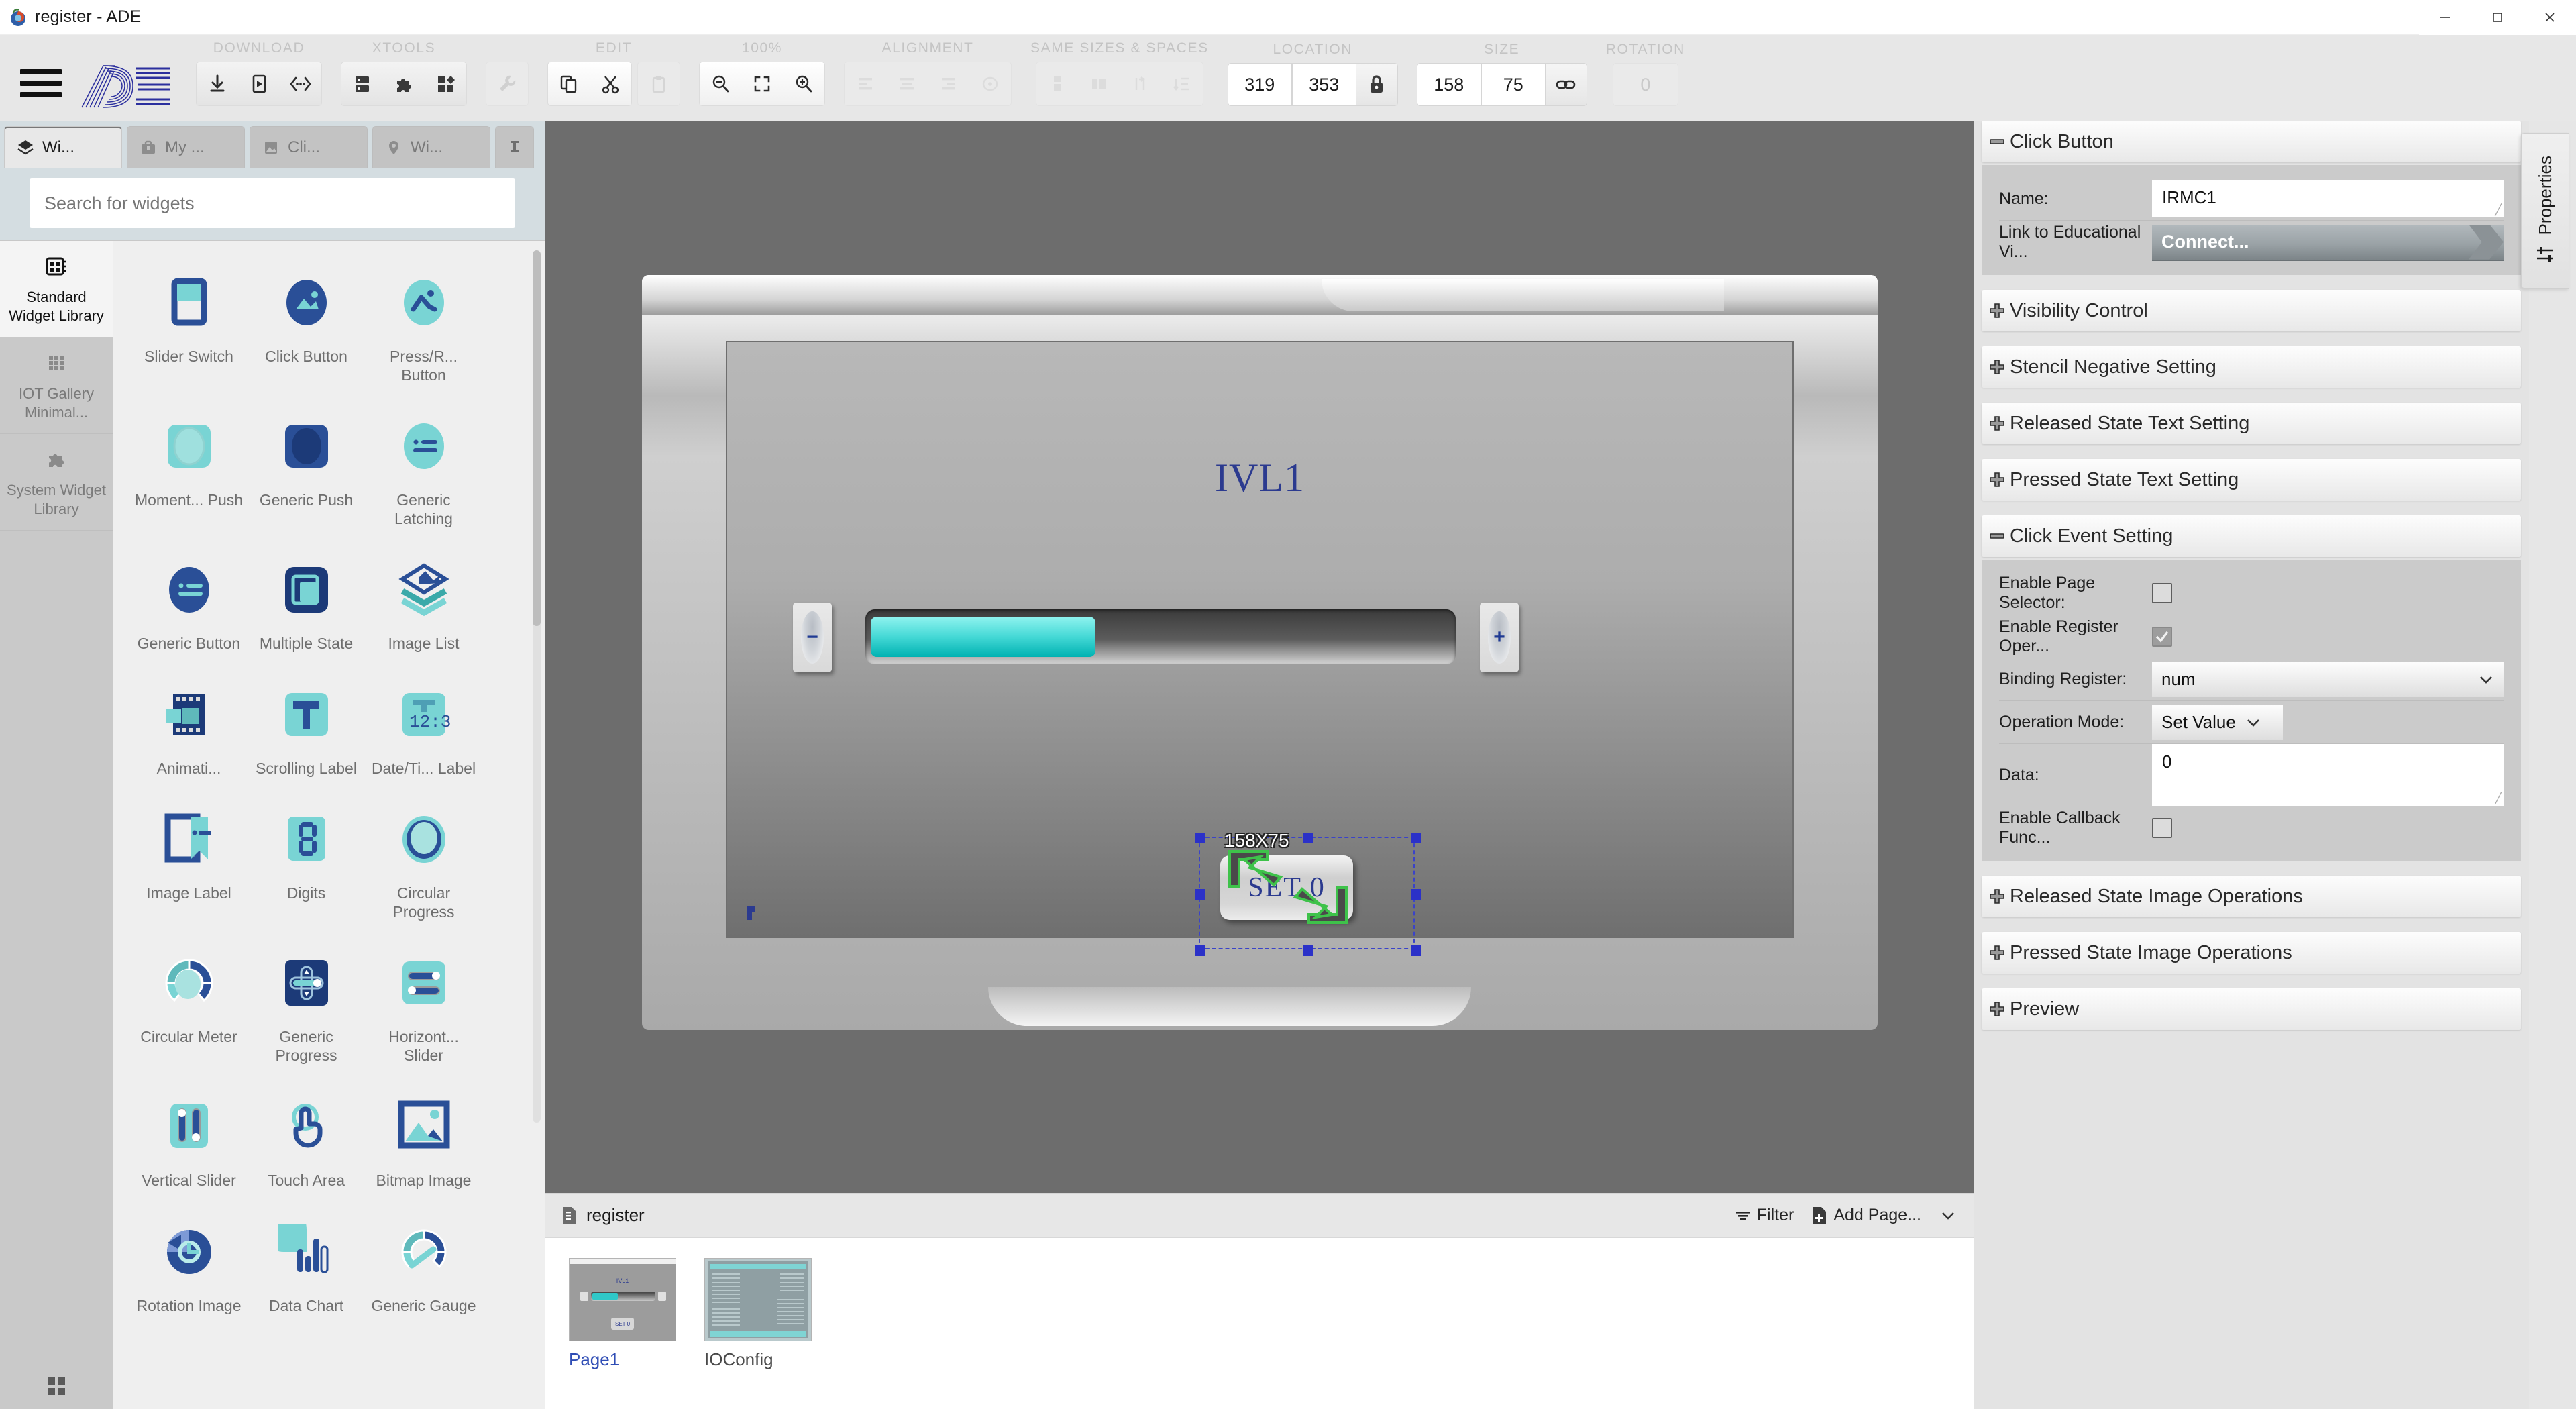  Describe the element at coordinates (306, 861) in the screenshot. I see `widget-item: Digits` at that location.